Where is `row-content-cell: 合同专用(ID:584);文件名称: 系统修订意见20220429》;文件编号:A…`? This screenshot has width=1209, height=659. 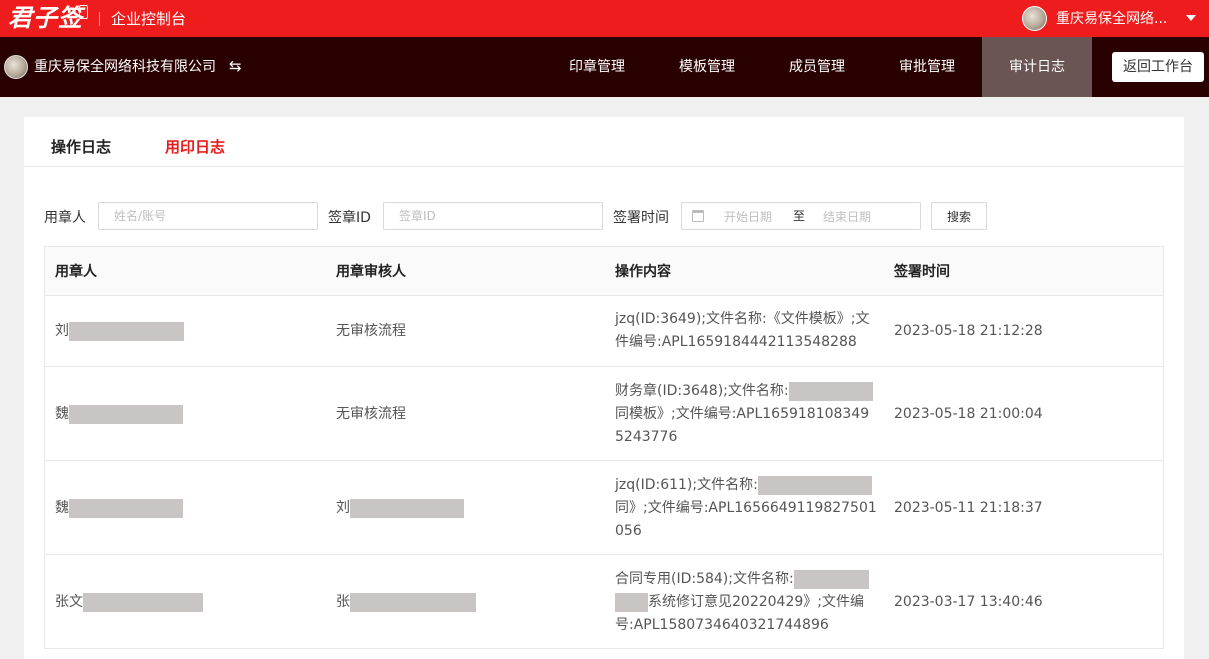
row-content-cell: 合同专用(ID:584);文件名称: 系统修订意见20220429》;文件编号:A… is located at coordinates (746, 602).